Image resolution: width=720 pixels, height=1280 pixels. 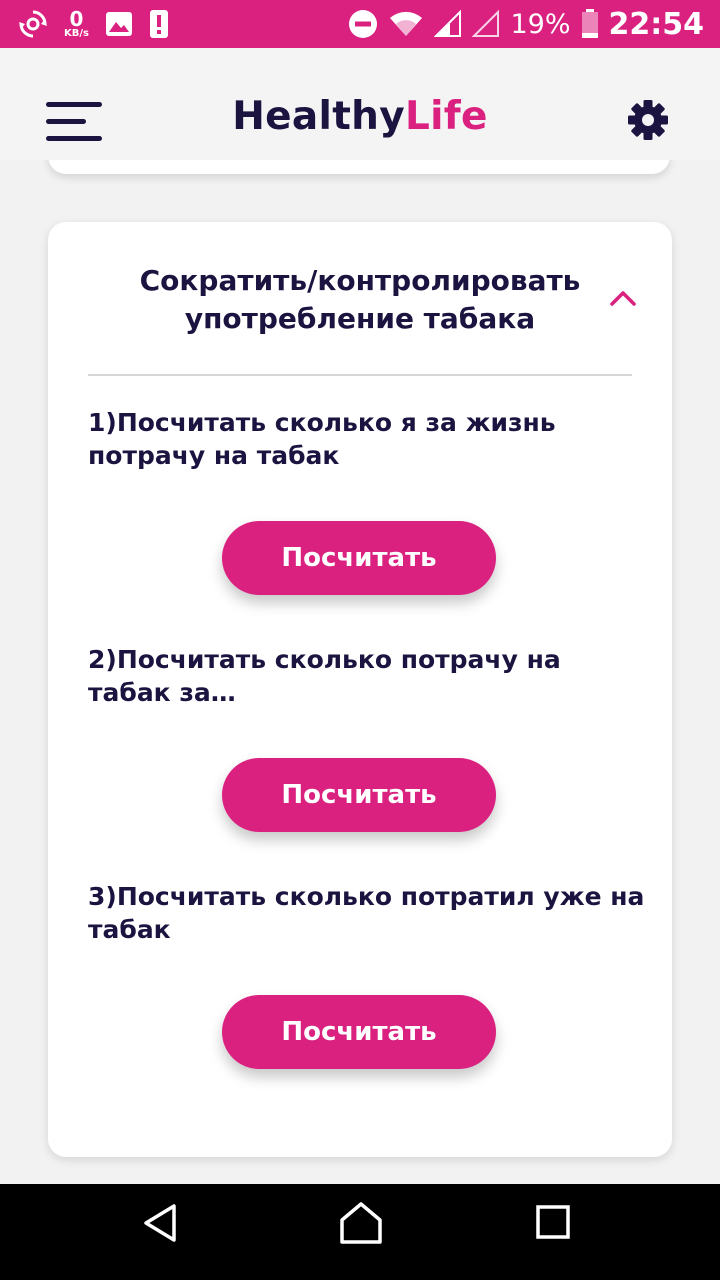 What do you see at coordinates (318, 116) in the screenshot?
I see `app-title-healthy: Healthy` at bounding box center [318, 116].